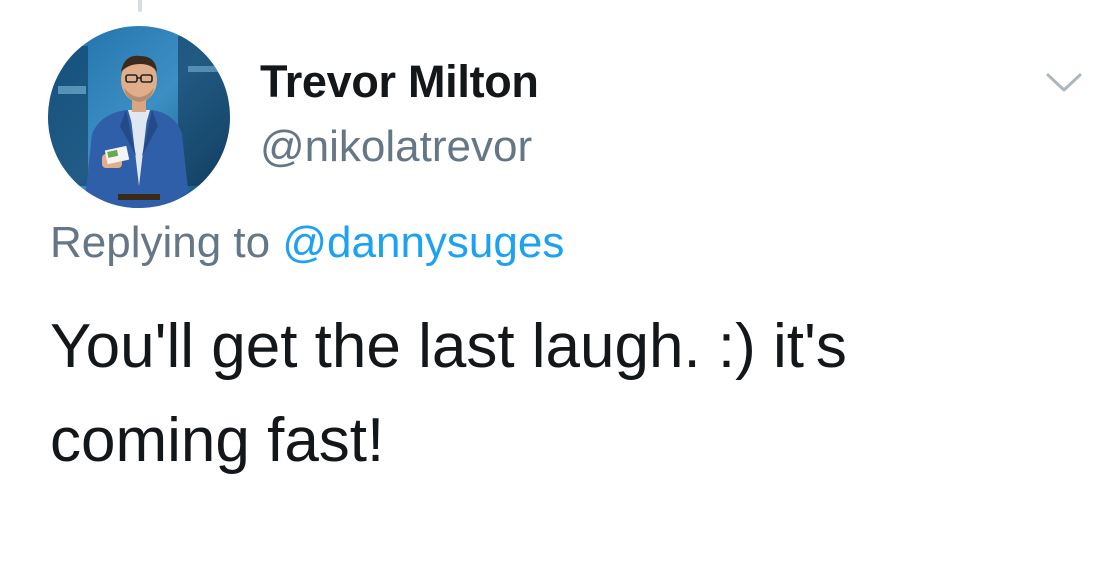  I want to click on avatar-photo, so click(139, 117).